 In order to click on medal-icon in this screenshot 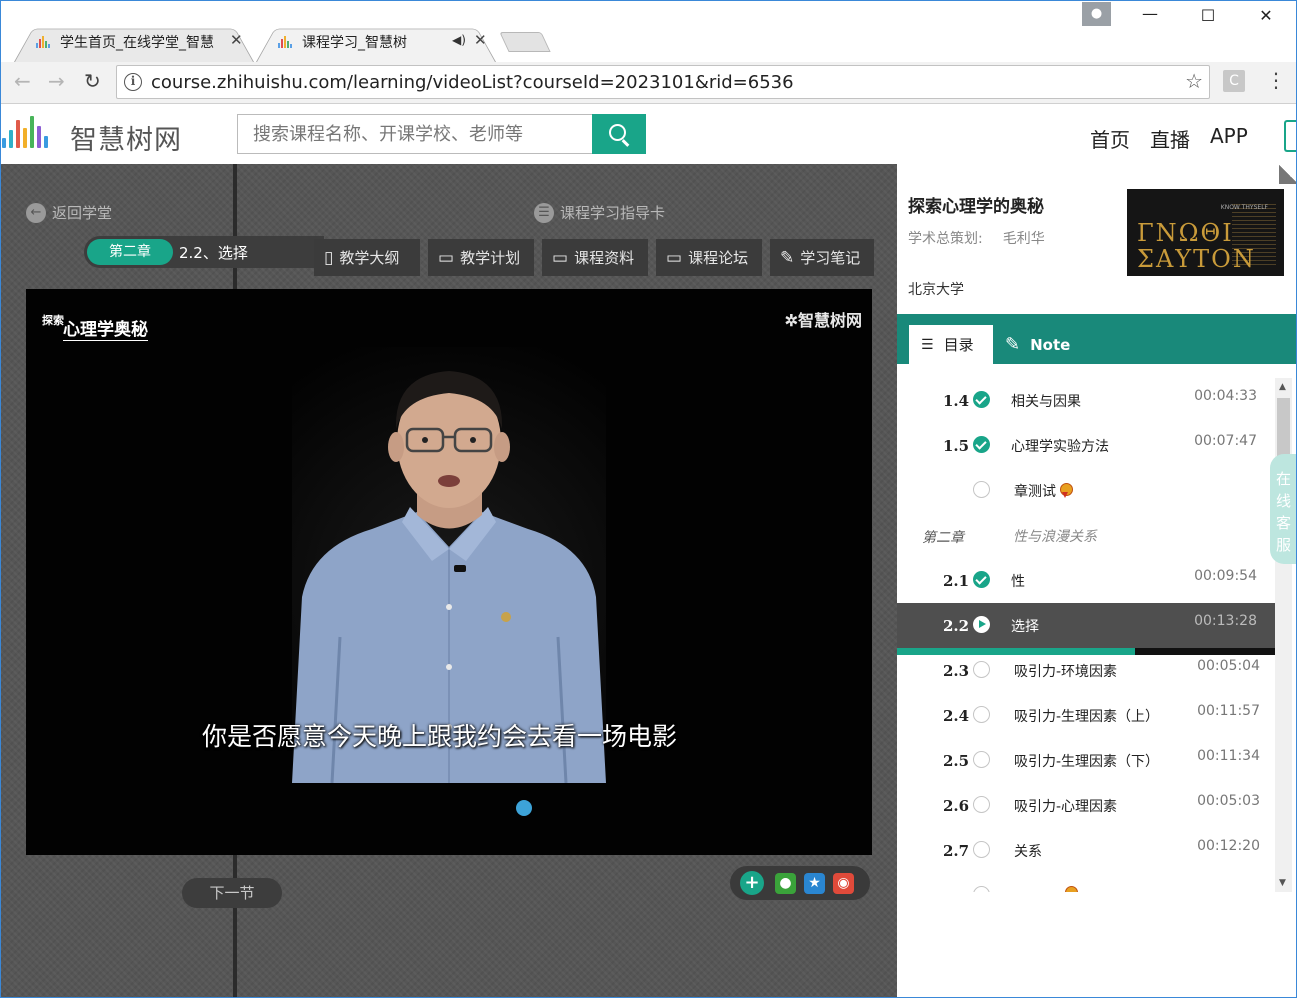, I will do `click(1071, 889)`.